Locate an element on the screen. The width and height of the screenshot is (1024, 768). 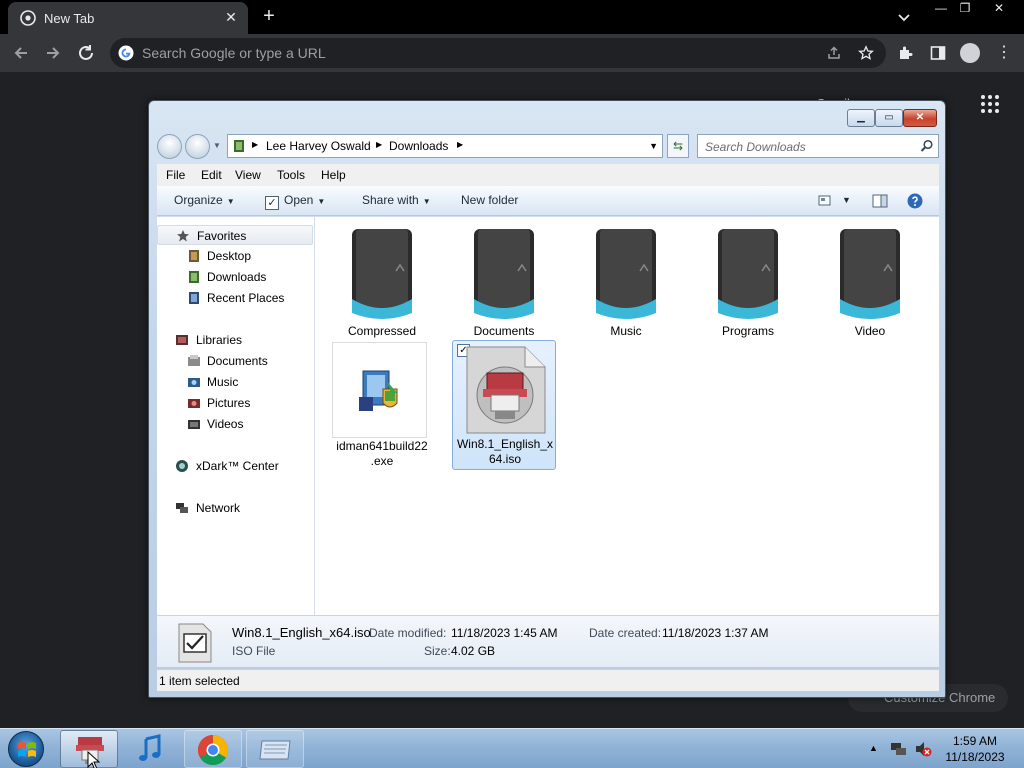
breadcrumb-downloads: Downloads is located at coordinates (418, 146).